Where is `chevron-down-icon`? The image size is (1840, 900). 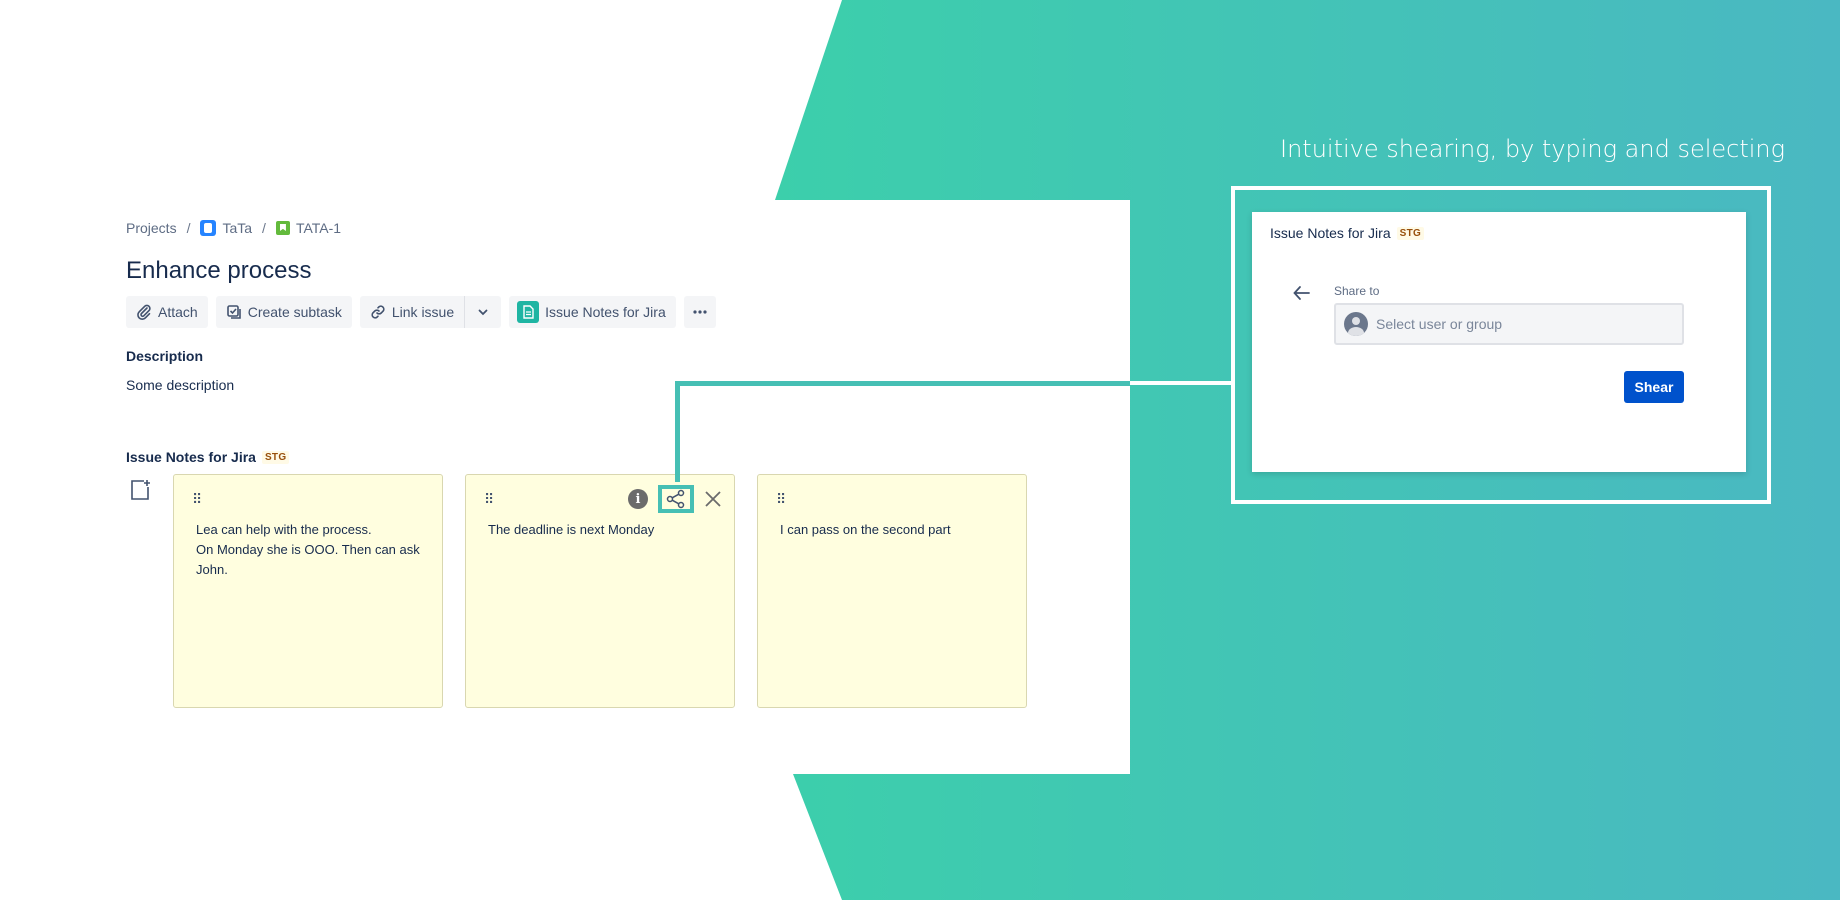
chevron-down-icon is located at coordinates (483, 312).